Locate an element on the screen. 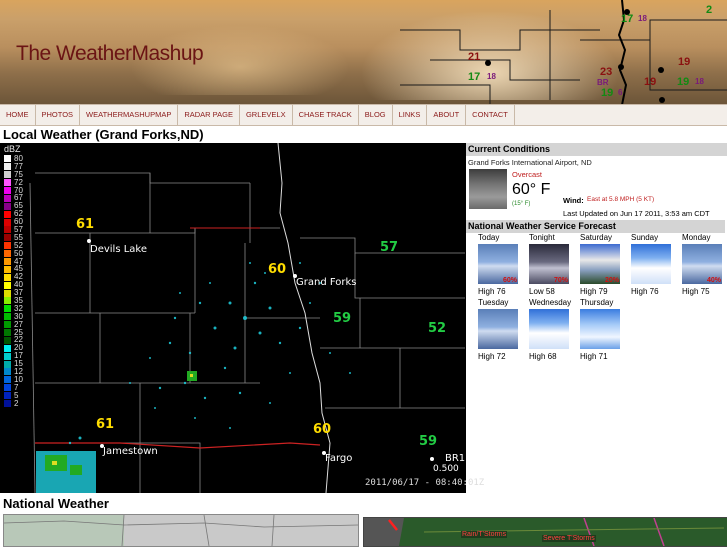 The width and height of the screenshot is (727, 547). forecast-day: Saturday 20% High 79 is located at coordinates (605, 264).